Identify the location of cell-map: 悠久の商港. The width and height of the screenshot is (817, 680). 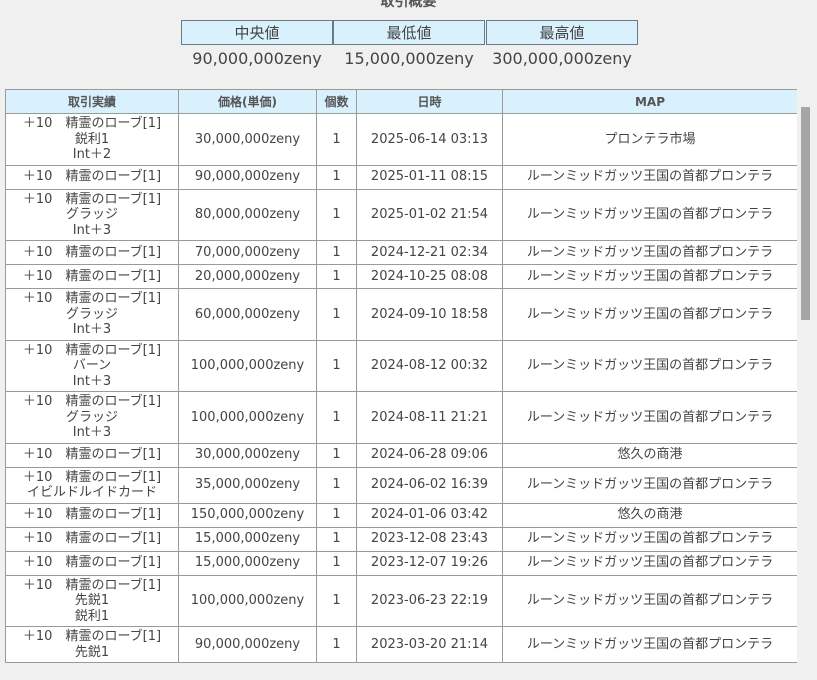
(649, 455).